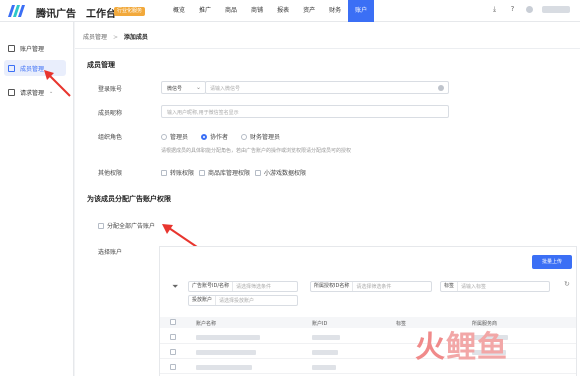 This screenshot has width=580, height=376. I want to click on sidebar-item-account-management: 账户管理, so click(35, 48).